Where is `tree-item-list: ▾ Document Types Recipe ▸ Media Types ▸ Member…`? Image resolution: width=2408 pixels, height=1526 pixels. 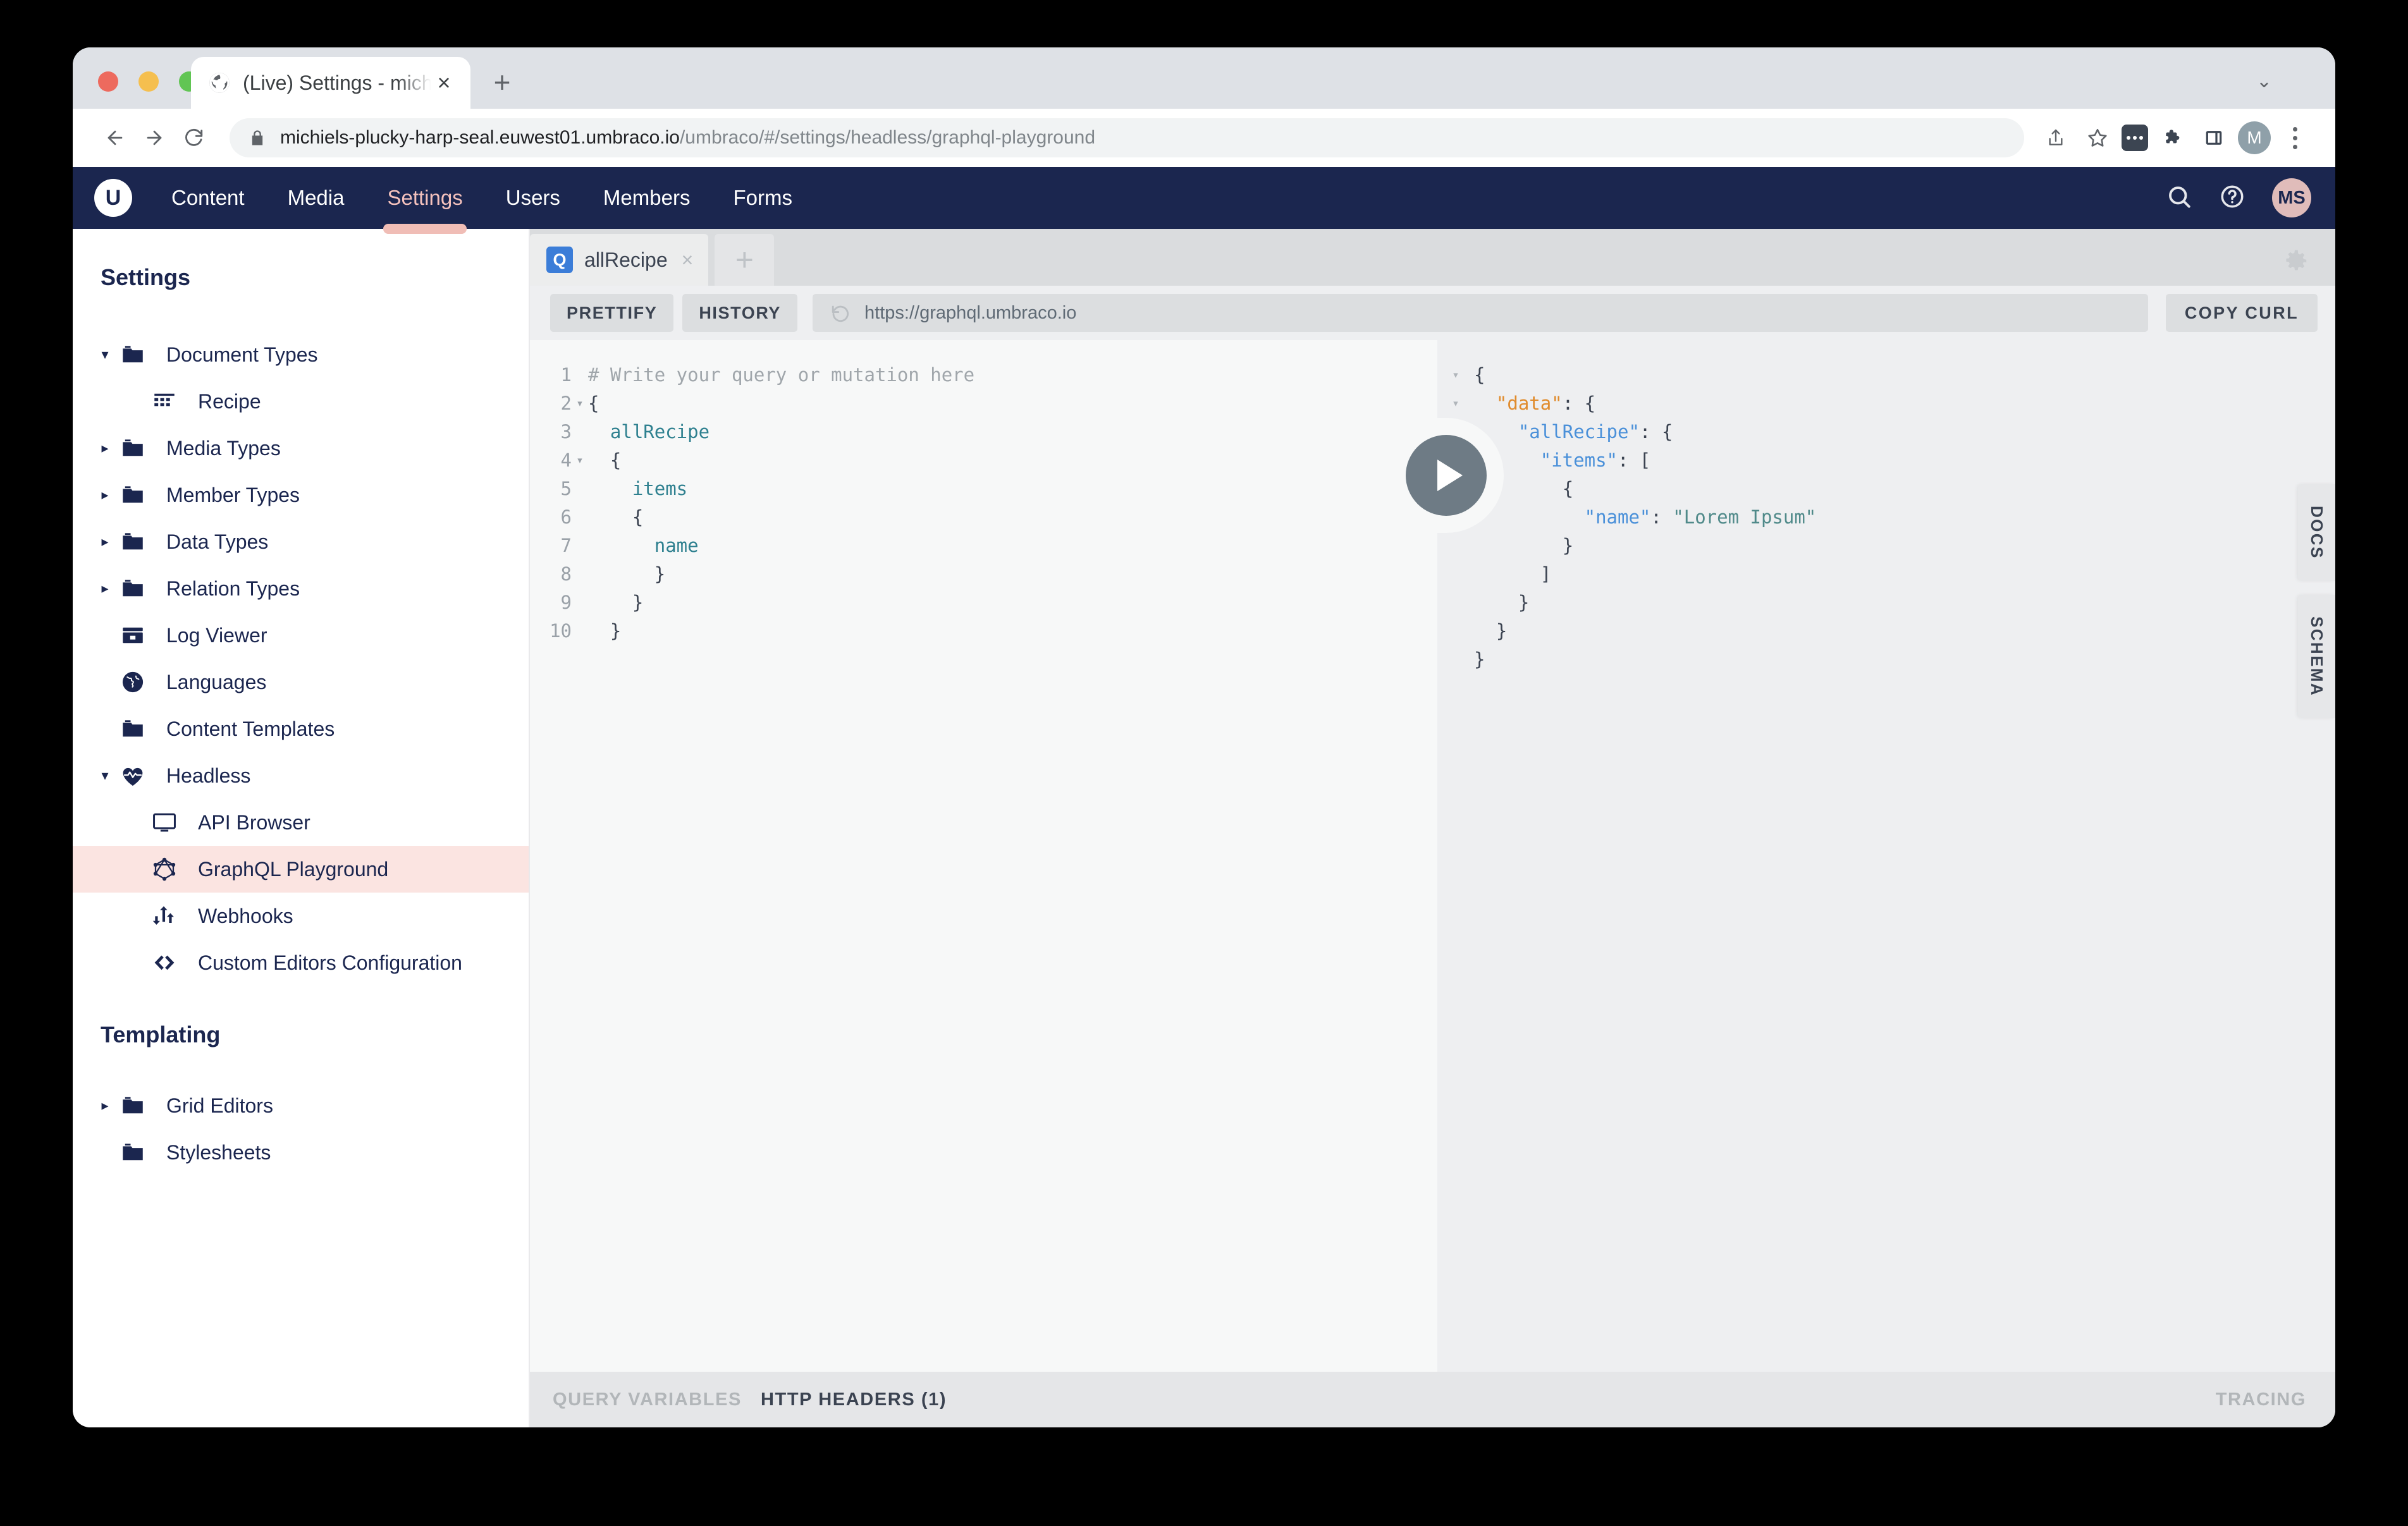
tree-item-list: ▾ Document Types Recipe ▸ Media Types ▸ Member… is located at coordinates (301, 658).